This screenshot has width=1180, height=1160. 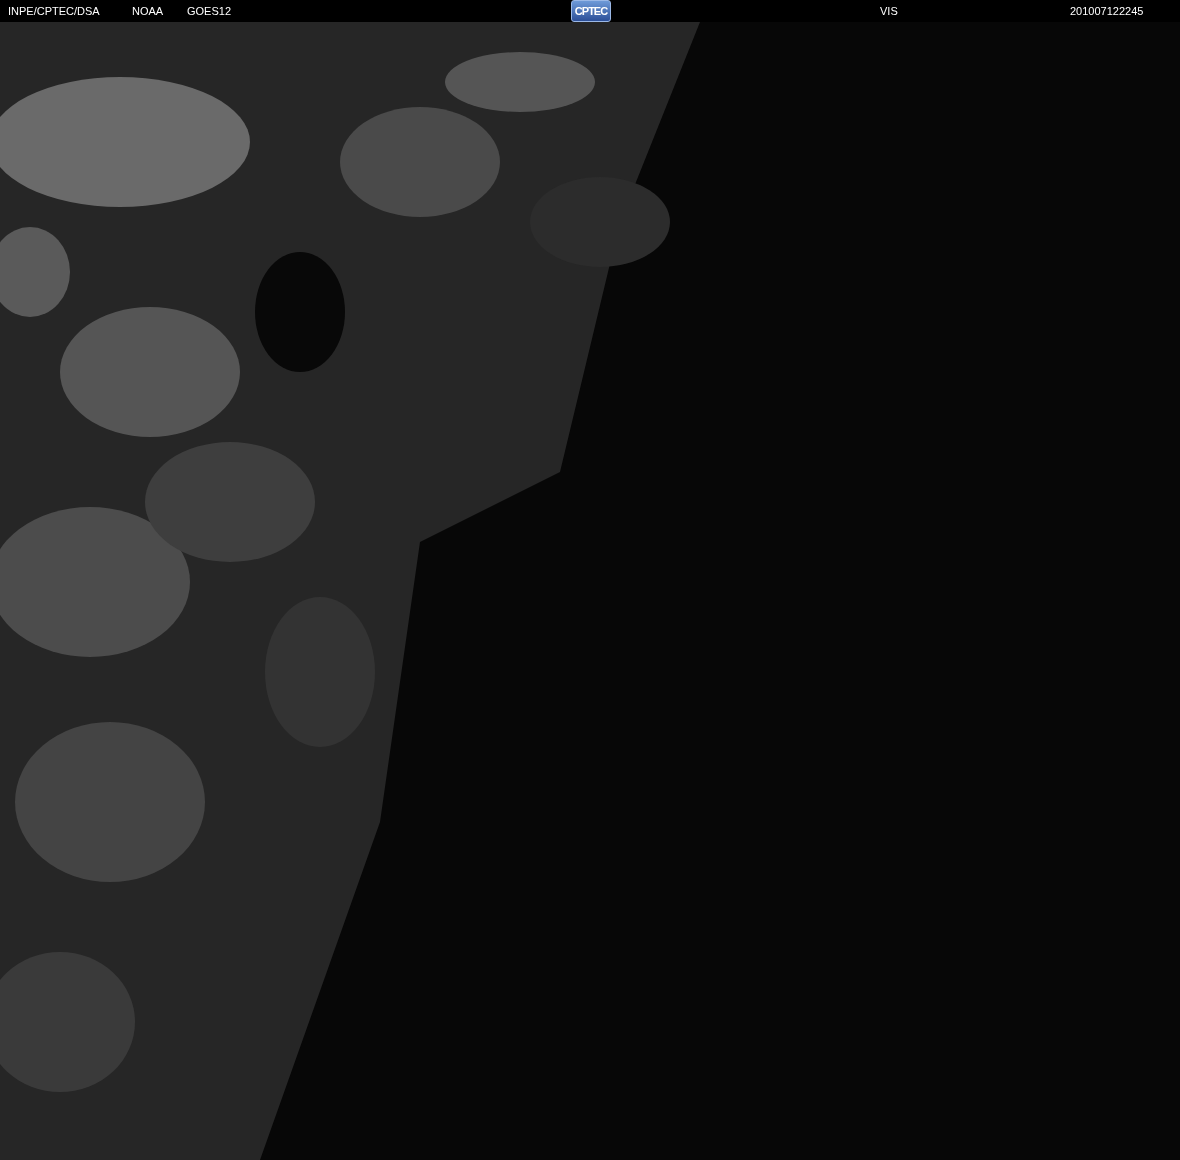 What do you see at coordinates (1107, 11) in the screenshot?
I see `timestamp-label: 201007122245` at bounding box center [1107, 11].